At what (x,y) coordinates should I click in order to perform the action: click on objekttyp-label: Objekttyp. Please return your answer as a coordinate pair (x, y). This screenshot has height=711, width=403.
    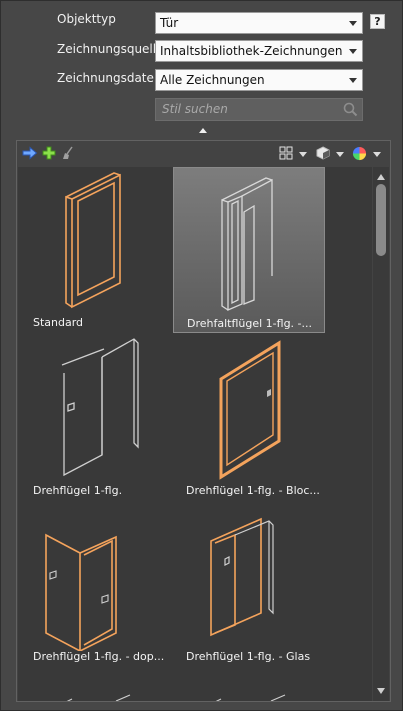
    Looking at the image, I should click on (86, 19).